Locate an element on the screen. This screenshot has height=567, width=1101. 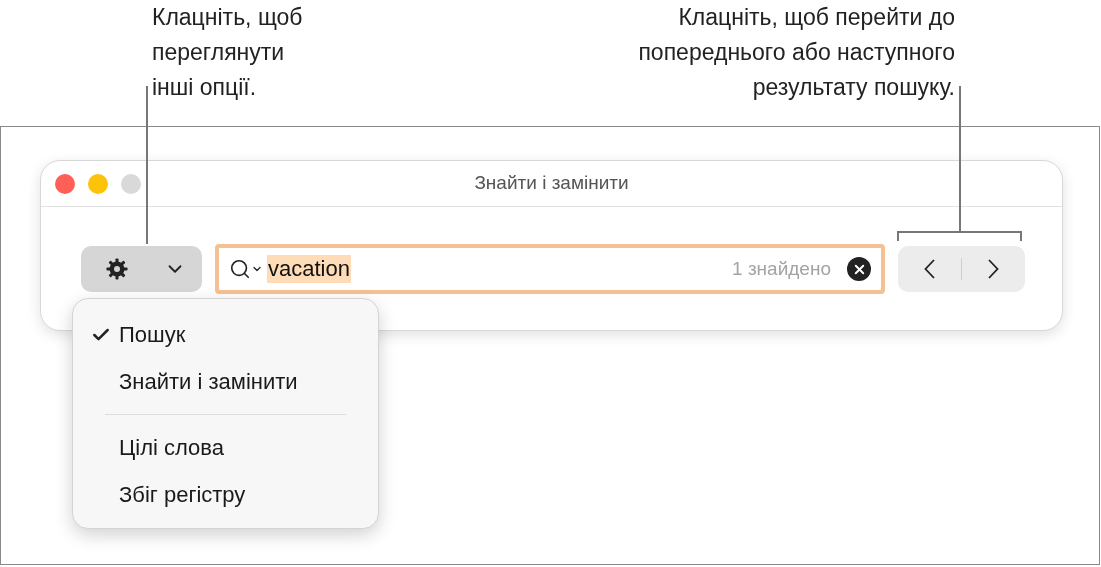
search-field: vacation 1 знайдено is located at coordinates (550, 269).